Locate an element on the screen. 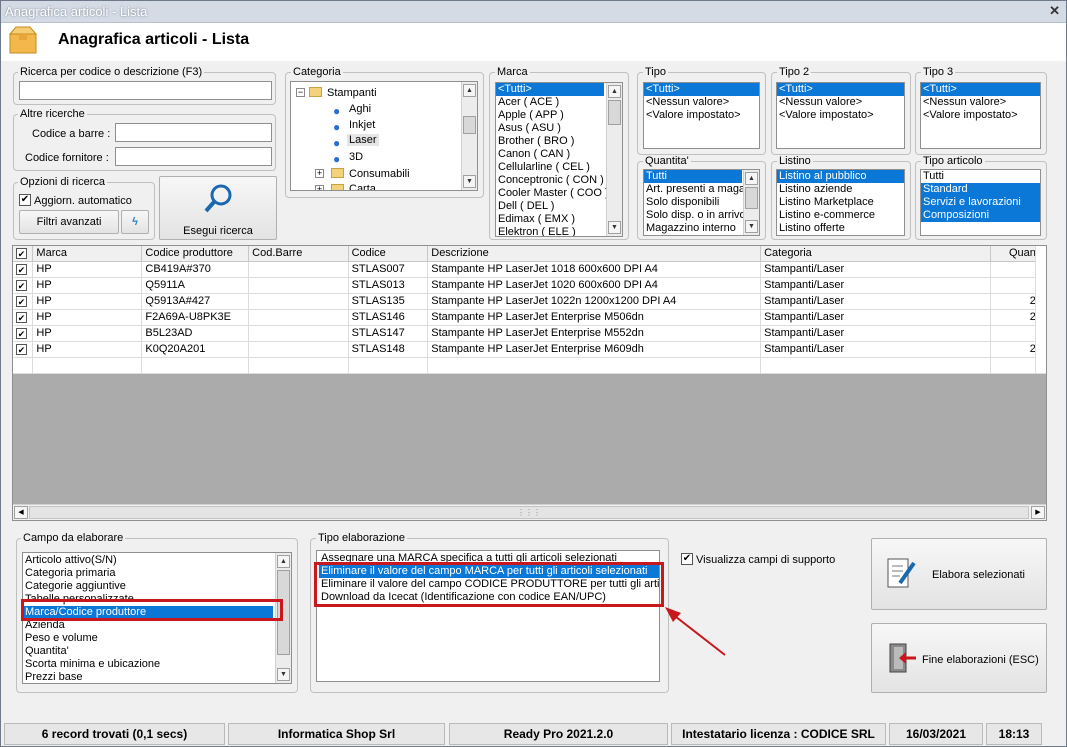  brand-list-item: Elektron ( ELE ) is located at coordinates (550, 231).